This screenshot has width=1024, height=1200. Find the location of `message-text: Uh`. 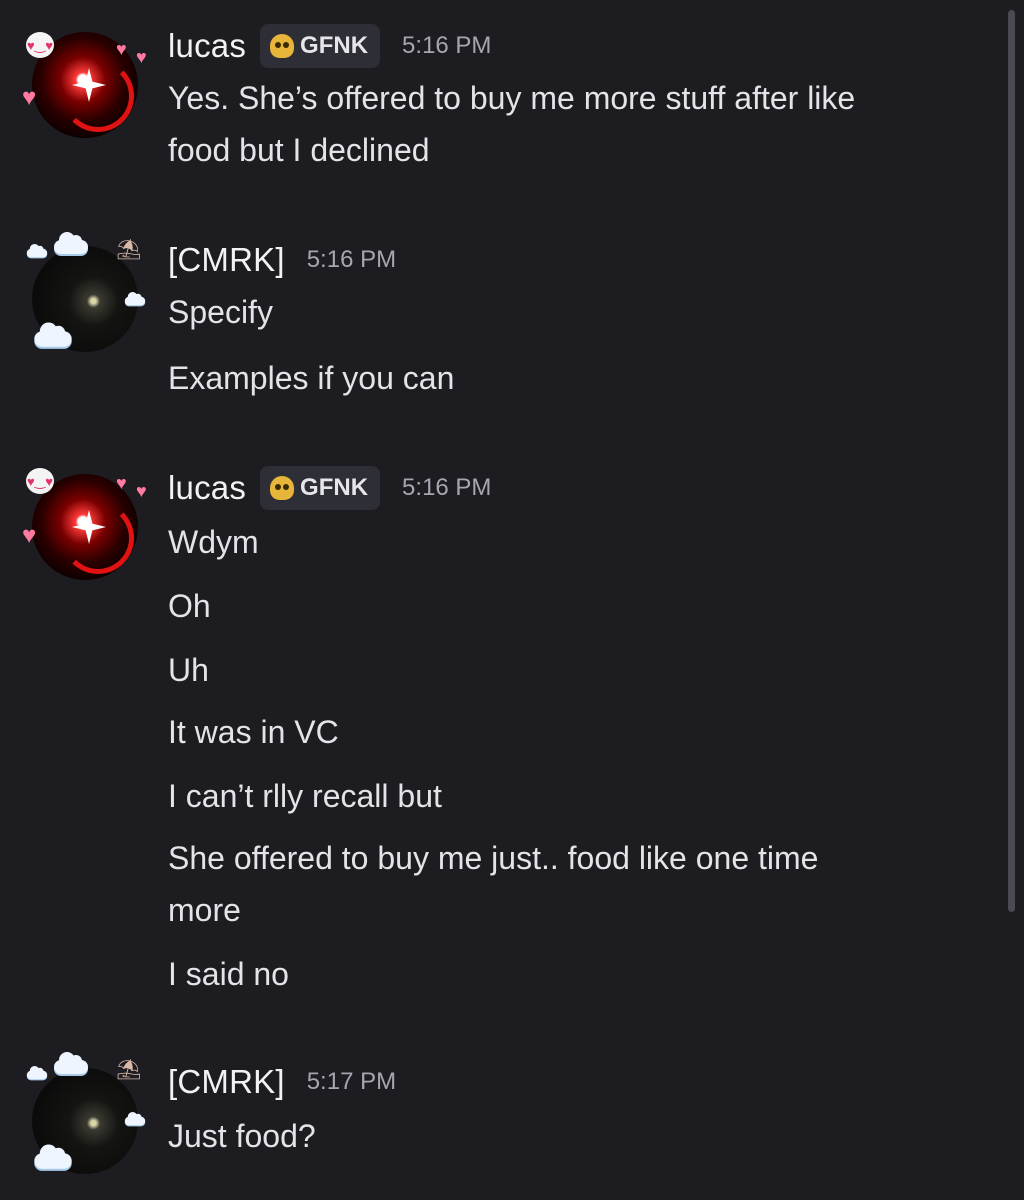

message-text: Uh is located at coordinates (188, 670).